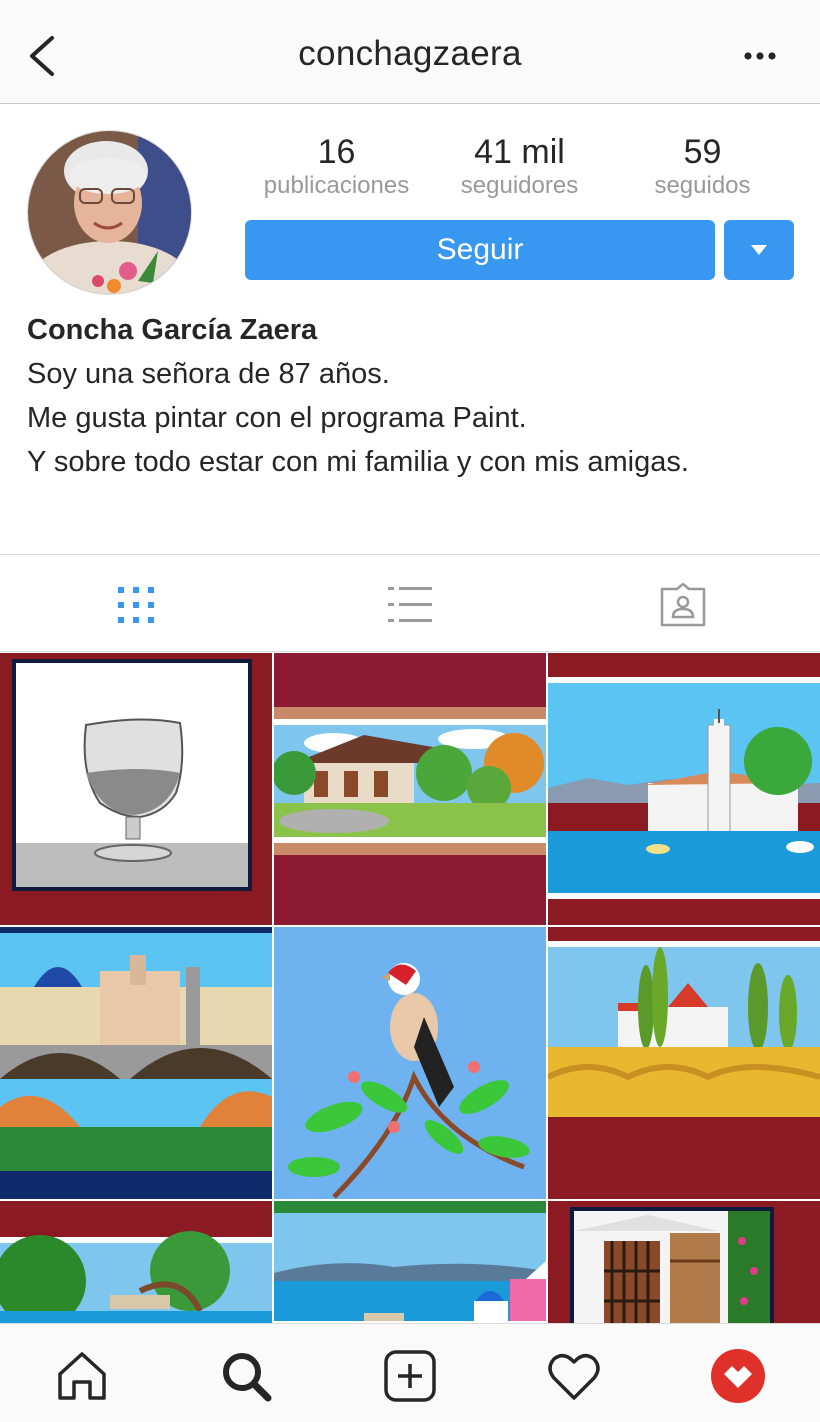 The height and width of the screenshot is (1422, 820). I want to click on stat-posts-label: publicaciones, so click(336, 185).